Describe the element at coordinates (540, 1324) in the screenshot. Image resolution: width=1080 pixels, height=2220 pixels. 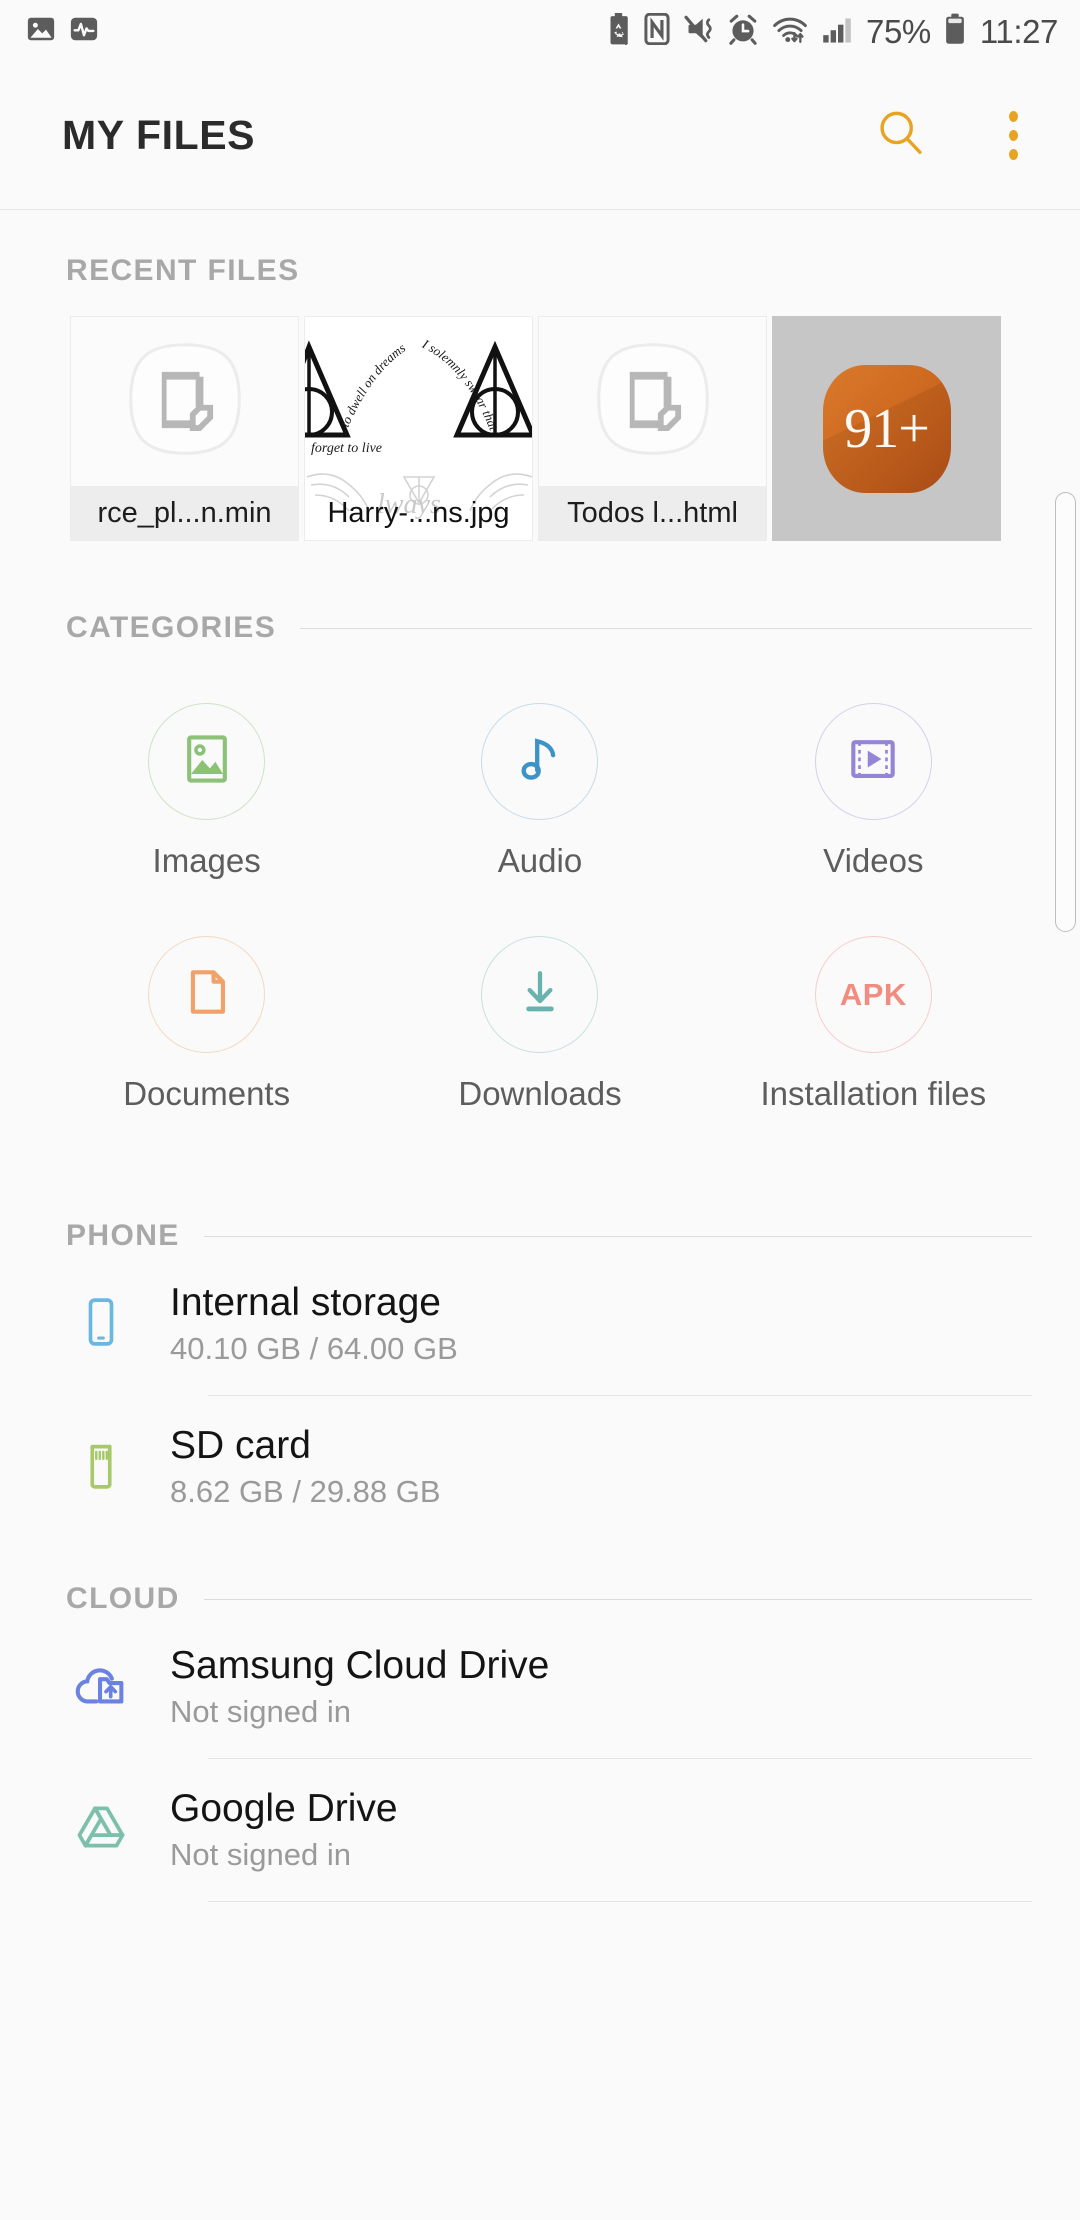
I see `list-item-internal-storage: Internal storage 40.10 GB / 64.00 GB` at that location.